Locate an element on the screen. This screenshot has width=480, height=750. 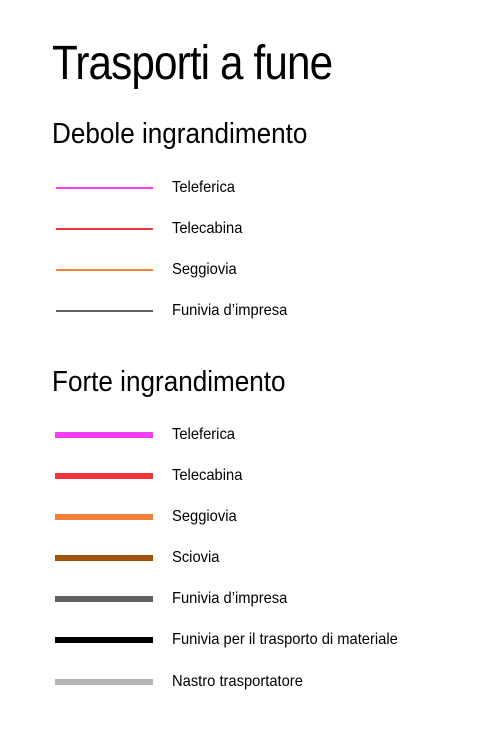
legend-item-high-funivia-impresa: Funivia d’impresa is located at coordinates (240, 599).